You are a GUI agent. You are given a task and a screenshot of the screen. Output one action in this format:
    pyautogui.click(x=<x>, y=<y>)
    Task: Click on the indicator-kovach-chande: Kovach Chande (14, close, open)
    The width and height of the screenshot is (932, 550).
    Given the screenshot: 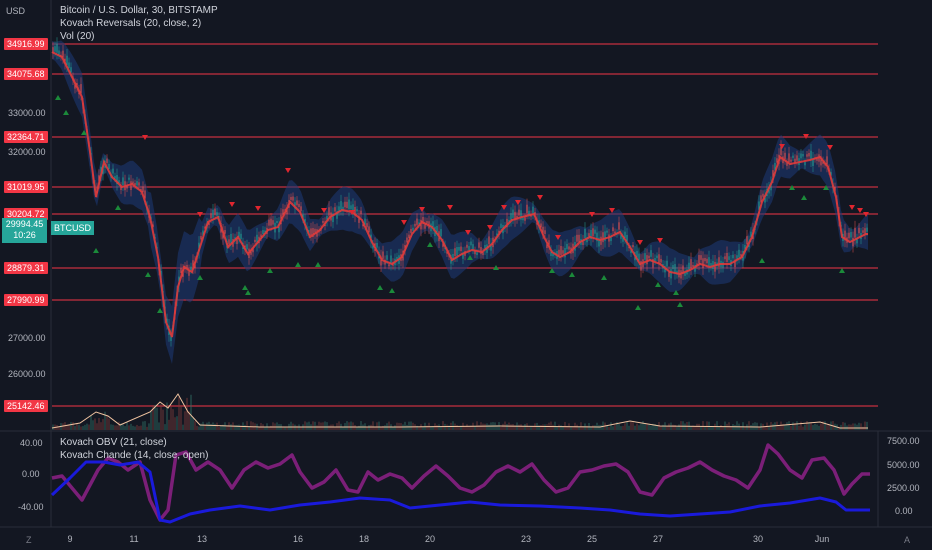 What is the action you would take?
    pyautogui.click(x=134, y=455)
    